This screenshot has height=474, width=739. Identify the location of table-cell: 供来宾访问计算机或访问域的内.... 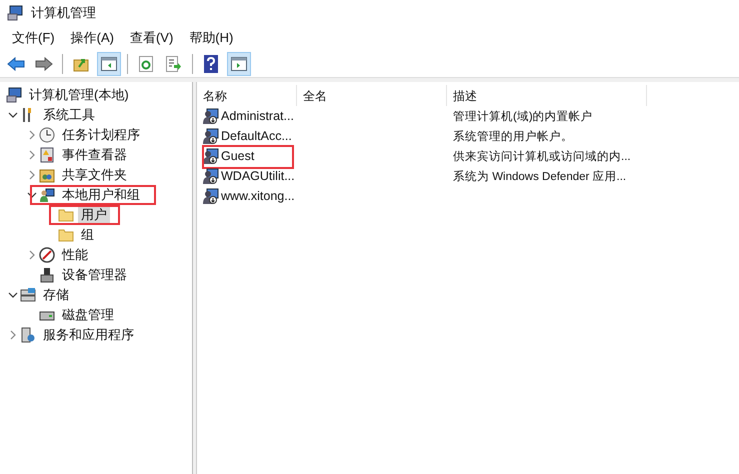
(542, 157).